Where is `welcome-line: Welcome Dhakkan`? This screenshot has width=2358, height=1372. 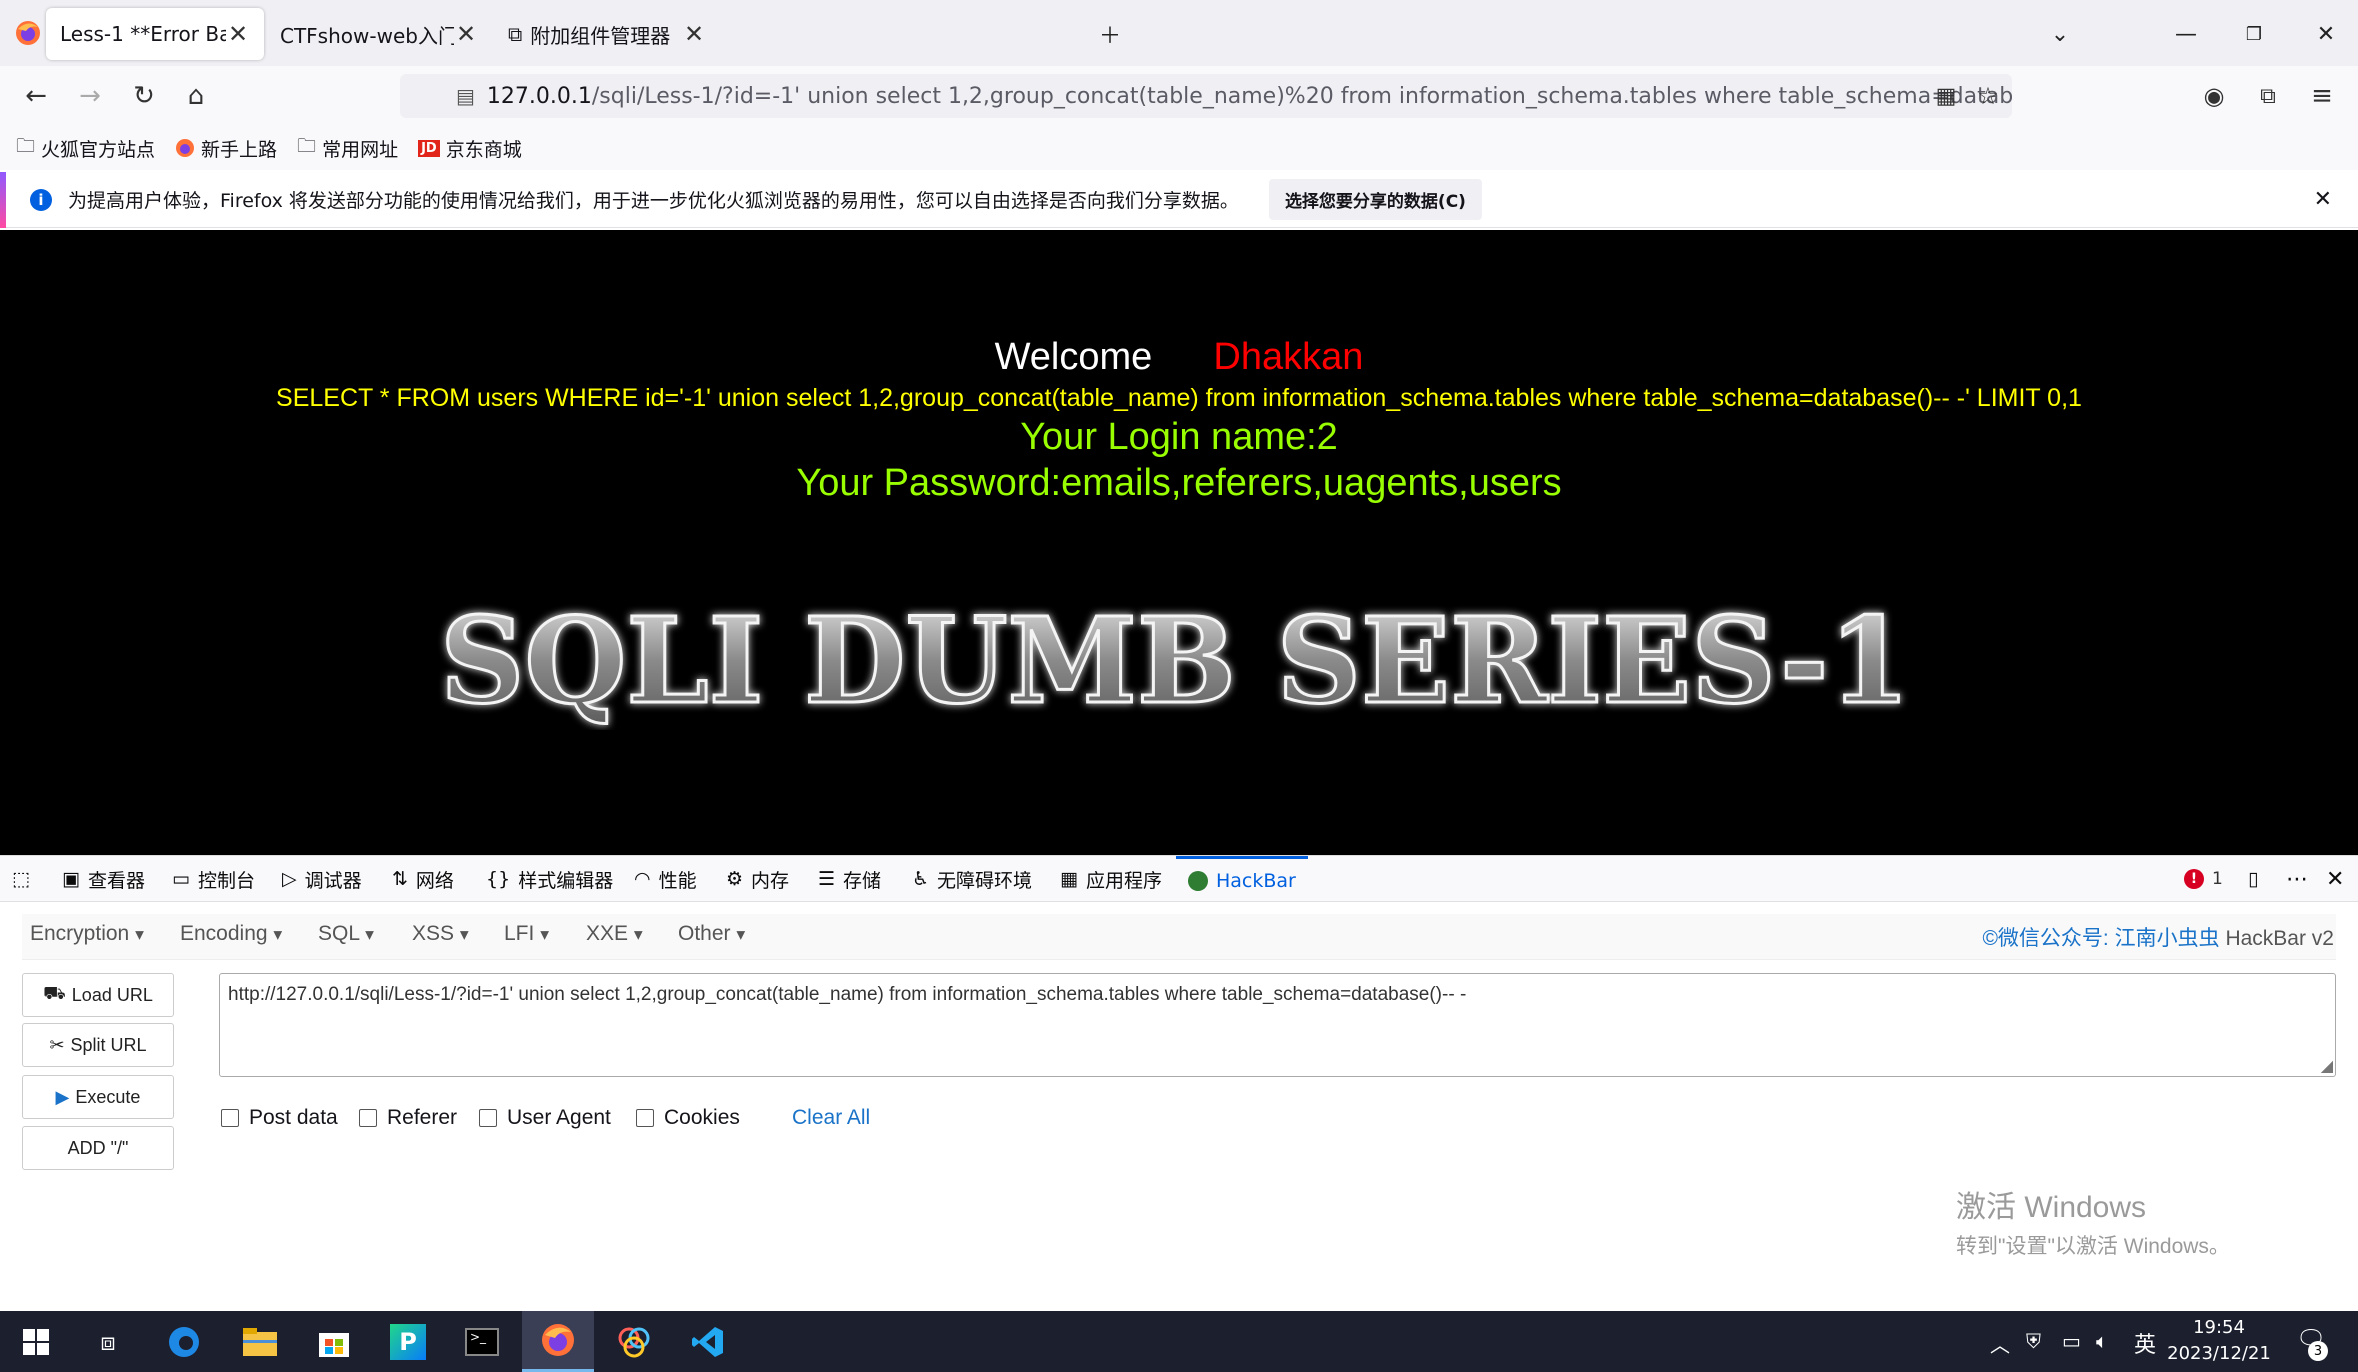
welcome-line: Welcome Dhakkan is located at coordinates (1179, 357).